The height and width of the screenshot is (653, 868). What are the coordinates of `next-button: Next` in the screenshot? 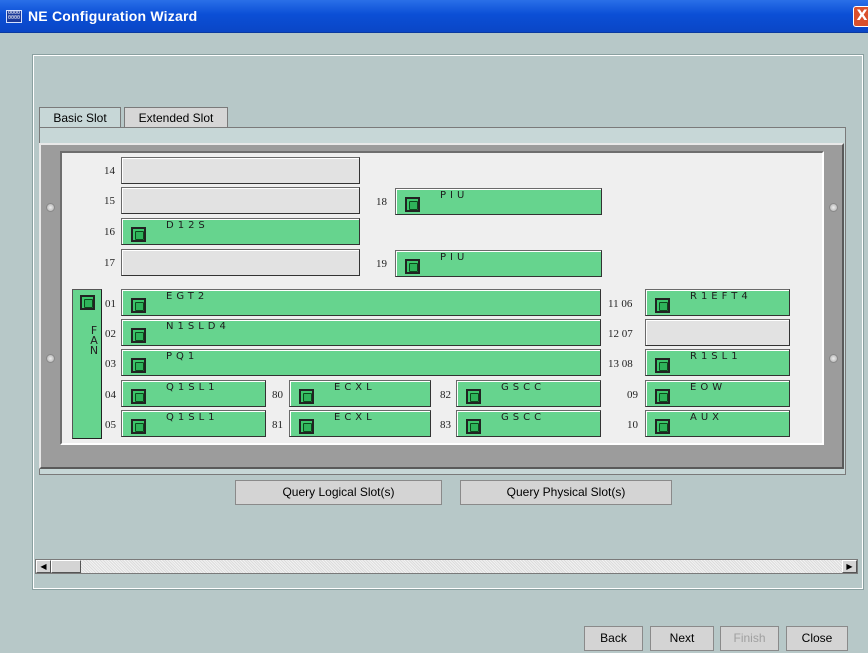 It's located at (682, 638).